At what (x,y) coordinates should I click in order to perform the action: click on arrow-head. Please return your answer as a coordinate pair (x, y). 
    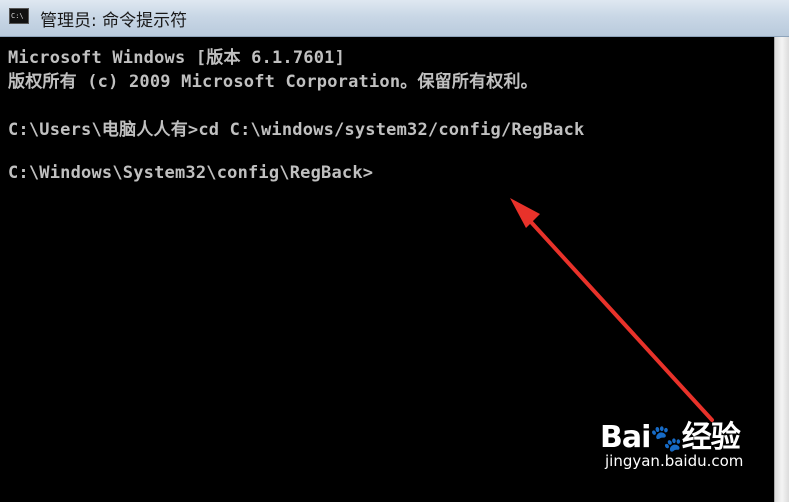
    Looking at the image, I should click on (525, 213).